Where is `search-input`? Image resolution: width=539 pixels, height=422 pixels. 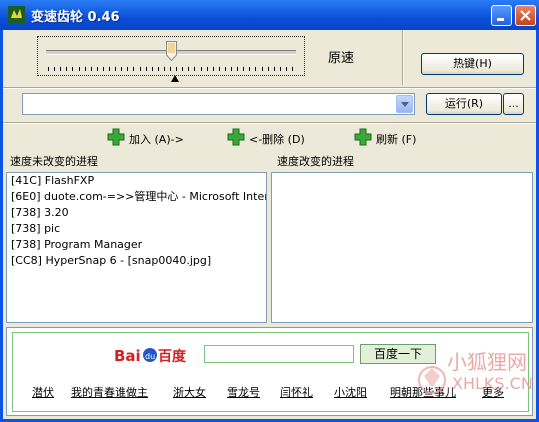
search-input is located at coordinates (279, 354).